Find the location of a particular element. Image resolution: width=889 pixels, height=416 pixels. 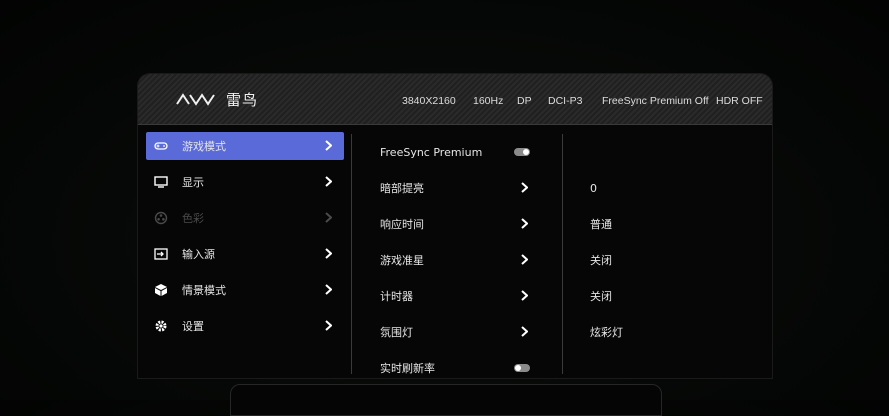

menu-item-label: 情景模式 is located at coordinates (204, 290).